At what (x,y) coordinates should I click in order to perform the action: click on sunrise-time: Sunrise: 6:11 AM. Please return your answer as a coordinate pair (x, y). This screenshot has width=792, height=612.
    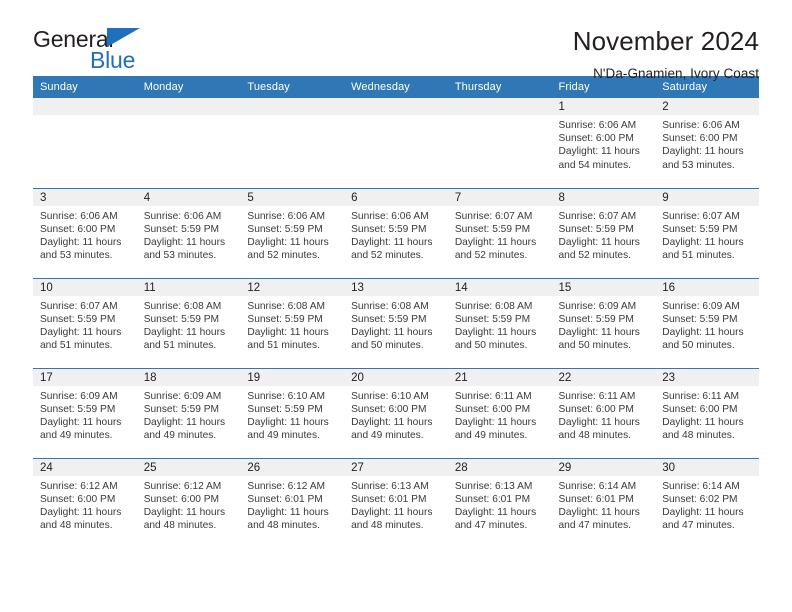
    Looking at the image, I should click on (701, 396).